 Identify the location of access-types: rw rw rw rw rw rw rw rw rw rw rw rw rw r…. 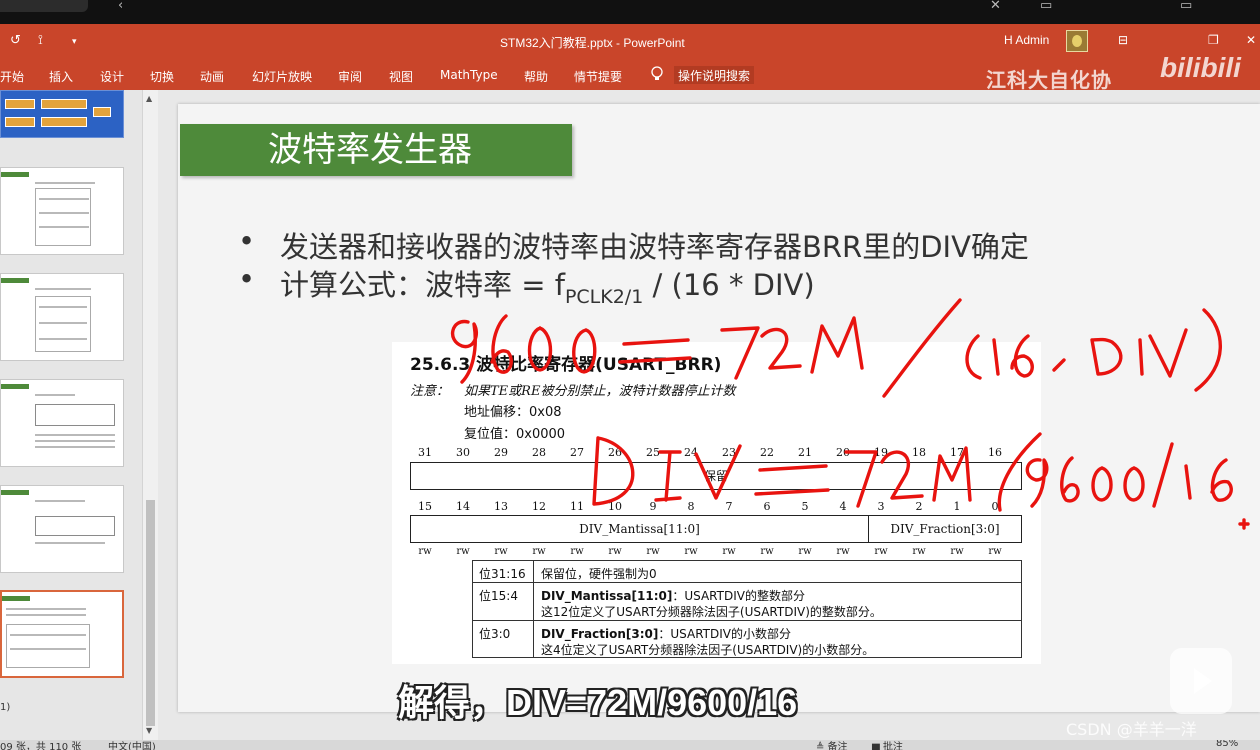
(710, 551).